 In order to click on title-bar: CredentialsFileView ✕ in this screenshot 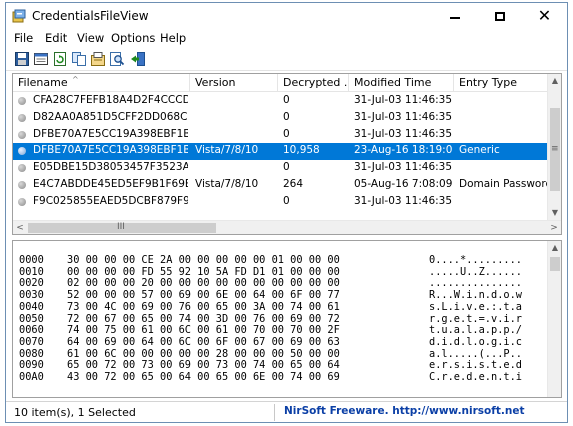, I will do `click(286, 16)`.